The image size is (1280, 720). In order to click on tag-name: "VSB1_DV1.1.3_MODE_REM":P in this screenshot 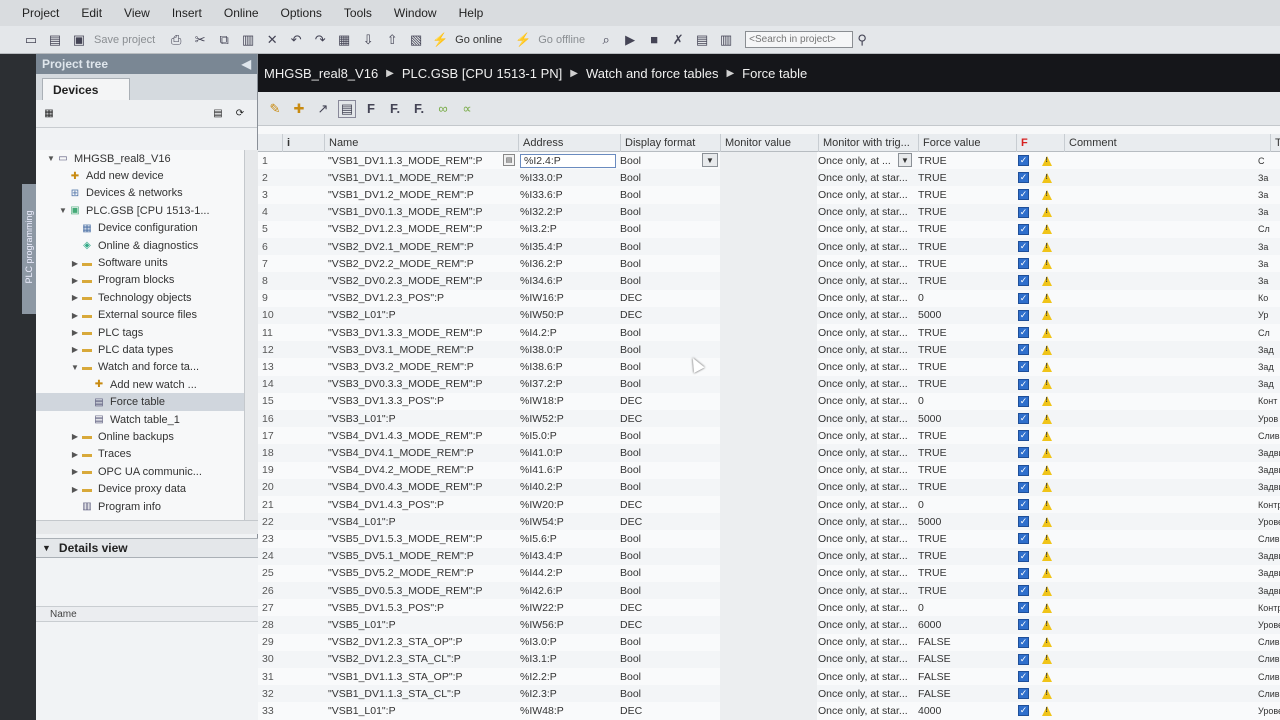, I will do `click(415, 160)`.